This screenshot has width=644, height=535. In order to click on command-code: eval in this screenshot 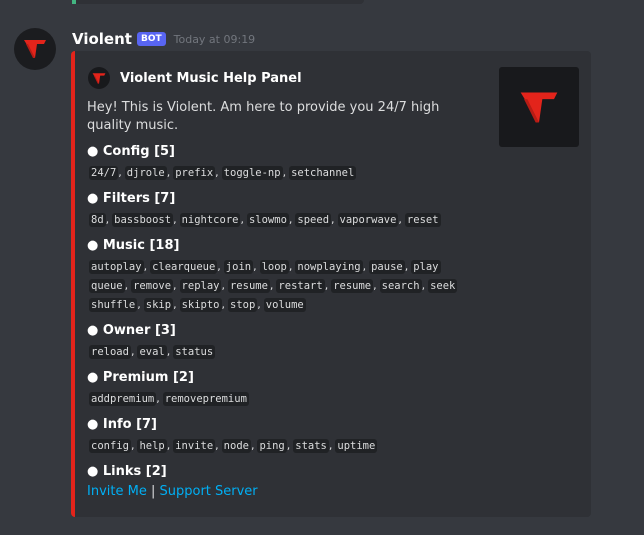, I will do `click(152, 352)`.